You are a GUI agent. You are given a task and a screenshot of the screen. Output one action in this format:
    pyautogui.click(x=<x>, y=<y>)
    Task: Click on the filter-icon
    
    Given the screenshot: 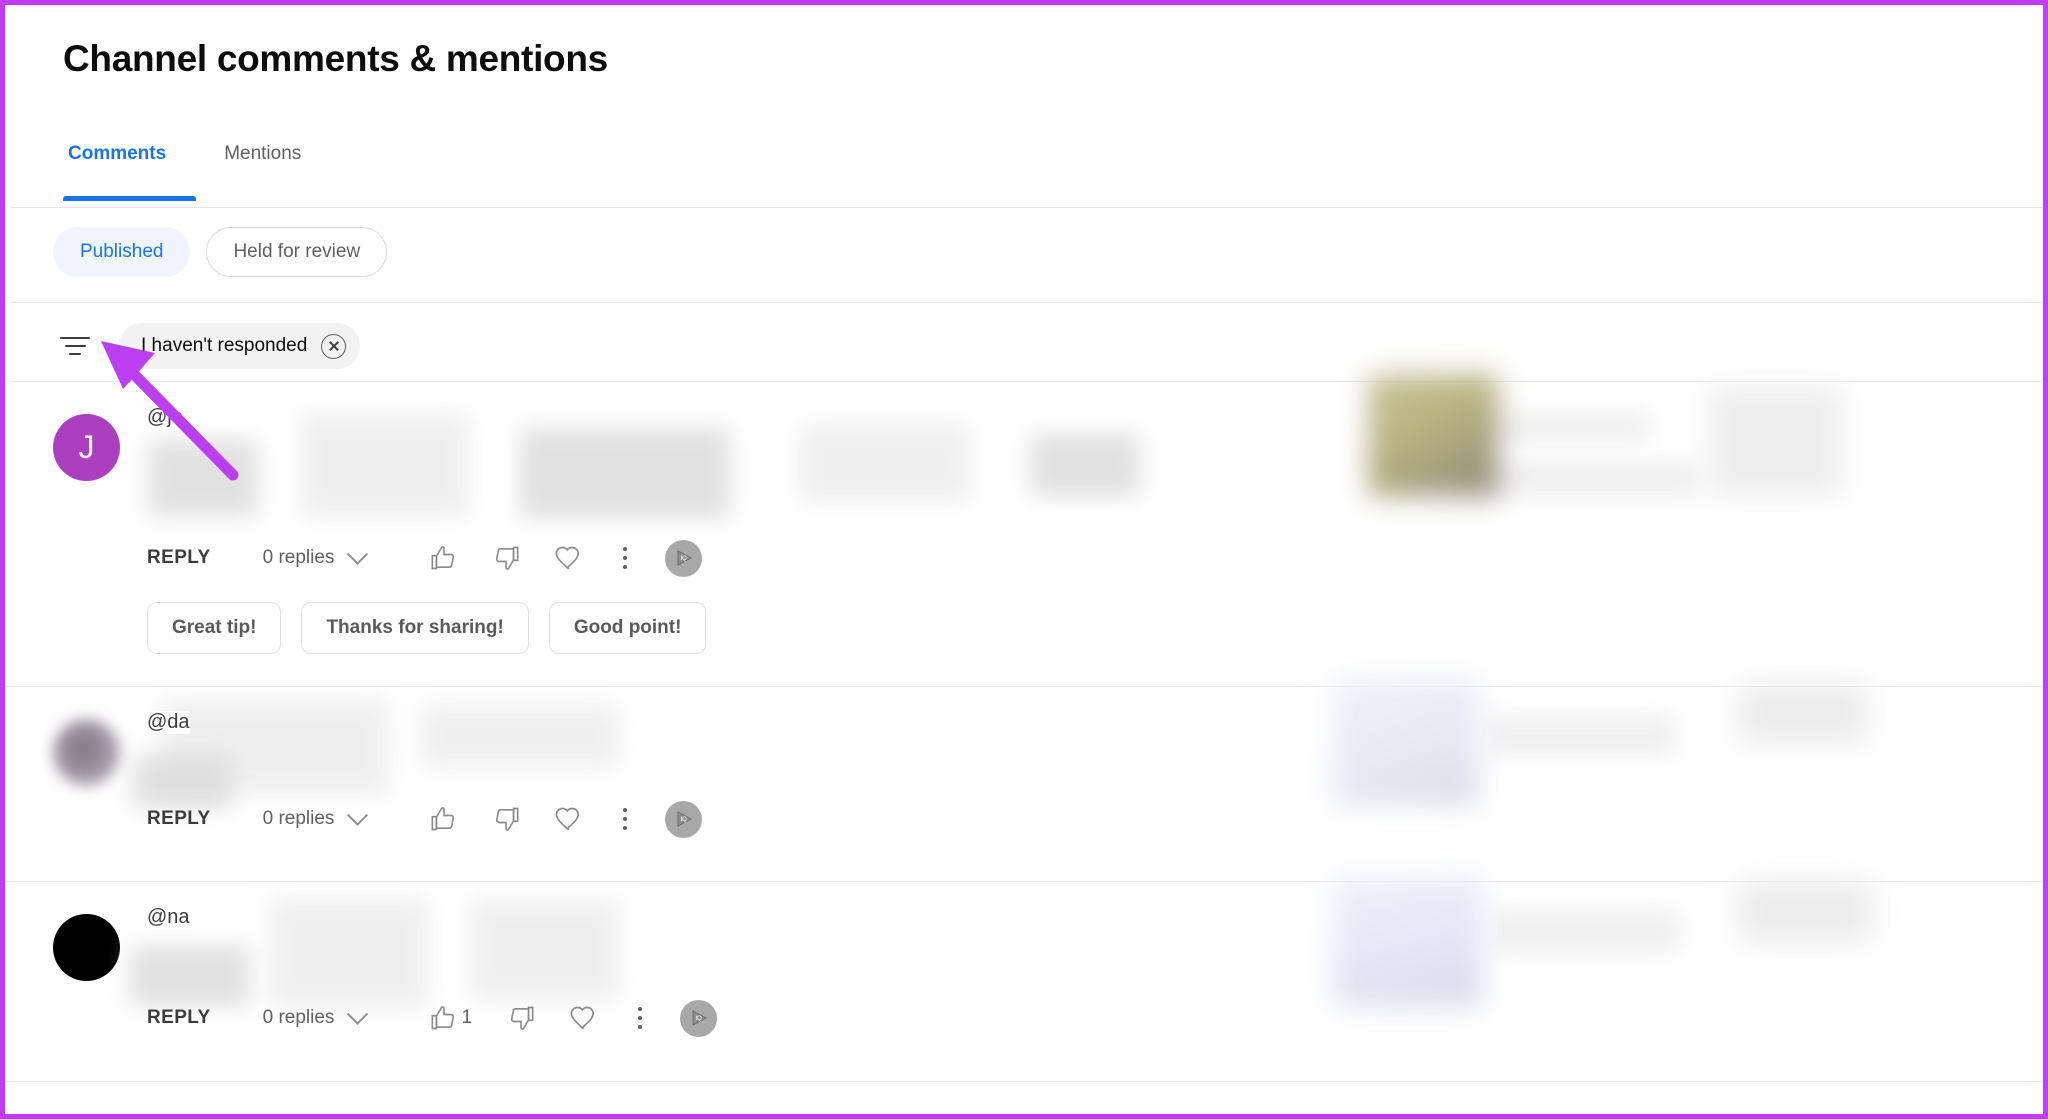 What is the action you would take?
    pyautogui.click(x=75, y=346)
    